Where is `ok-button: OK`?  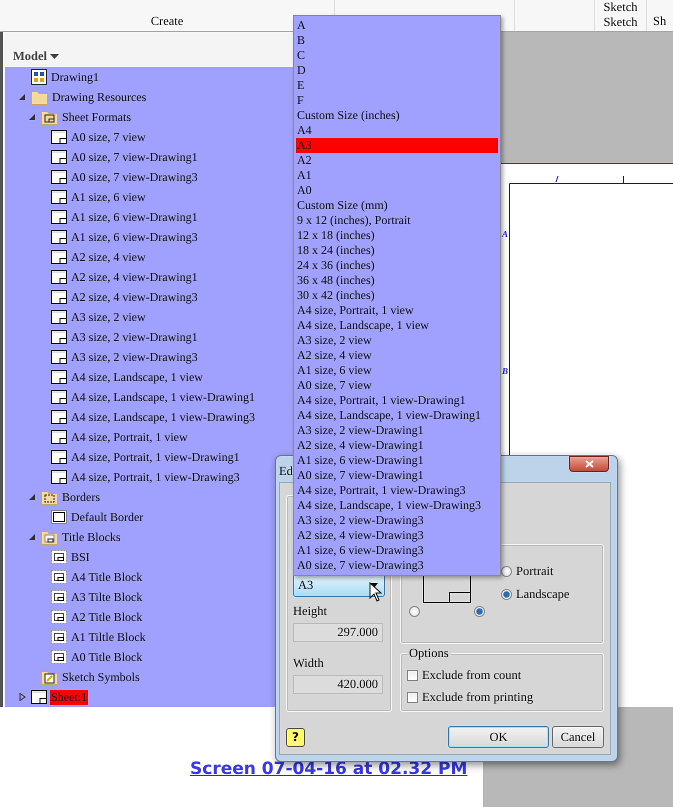
ok-button: OK is located at coordinates (498, 737).